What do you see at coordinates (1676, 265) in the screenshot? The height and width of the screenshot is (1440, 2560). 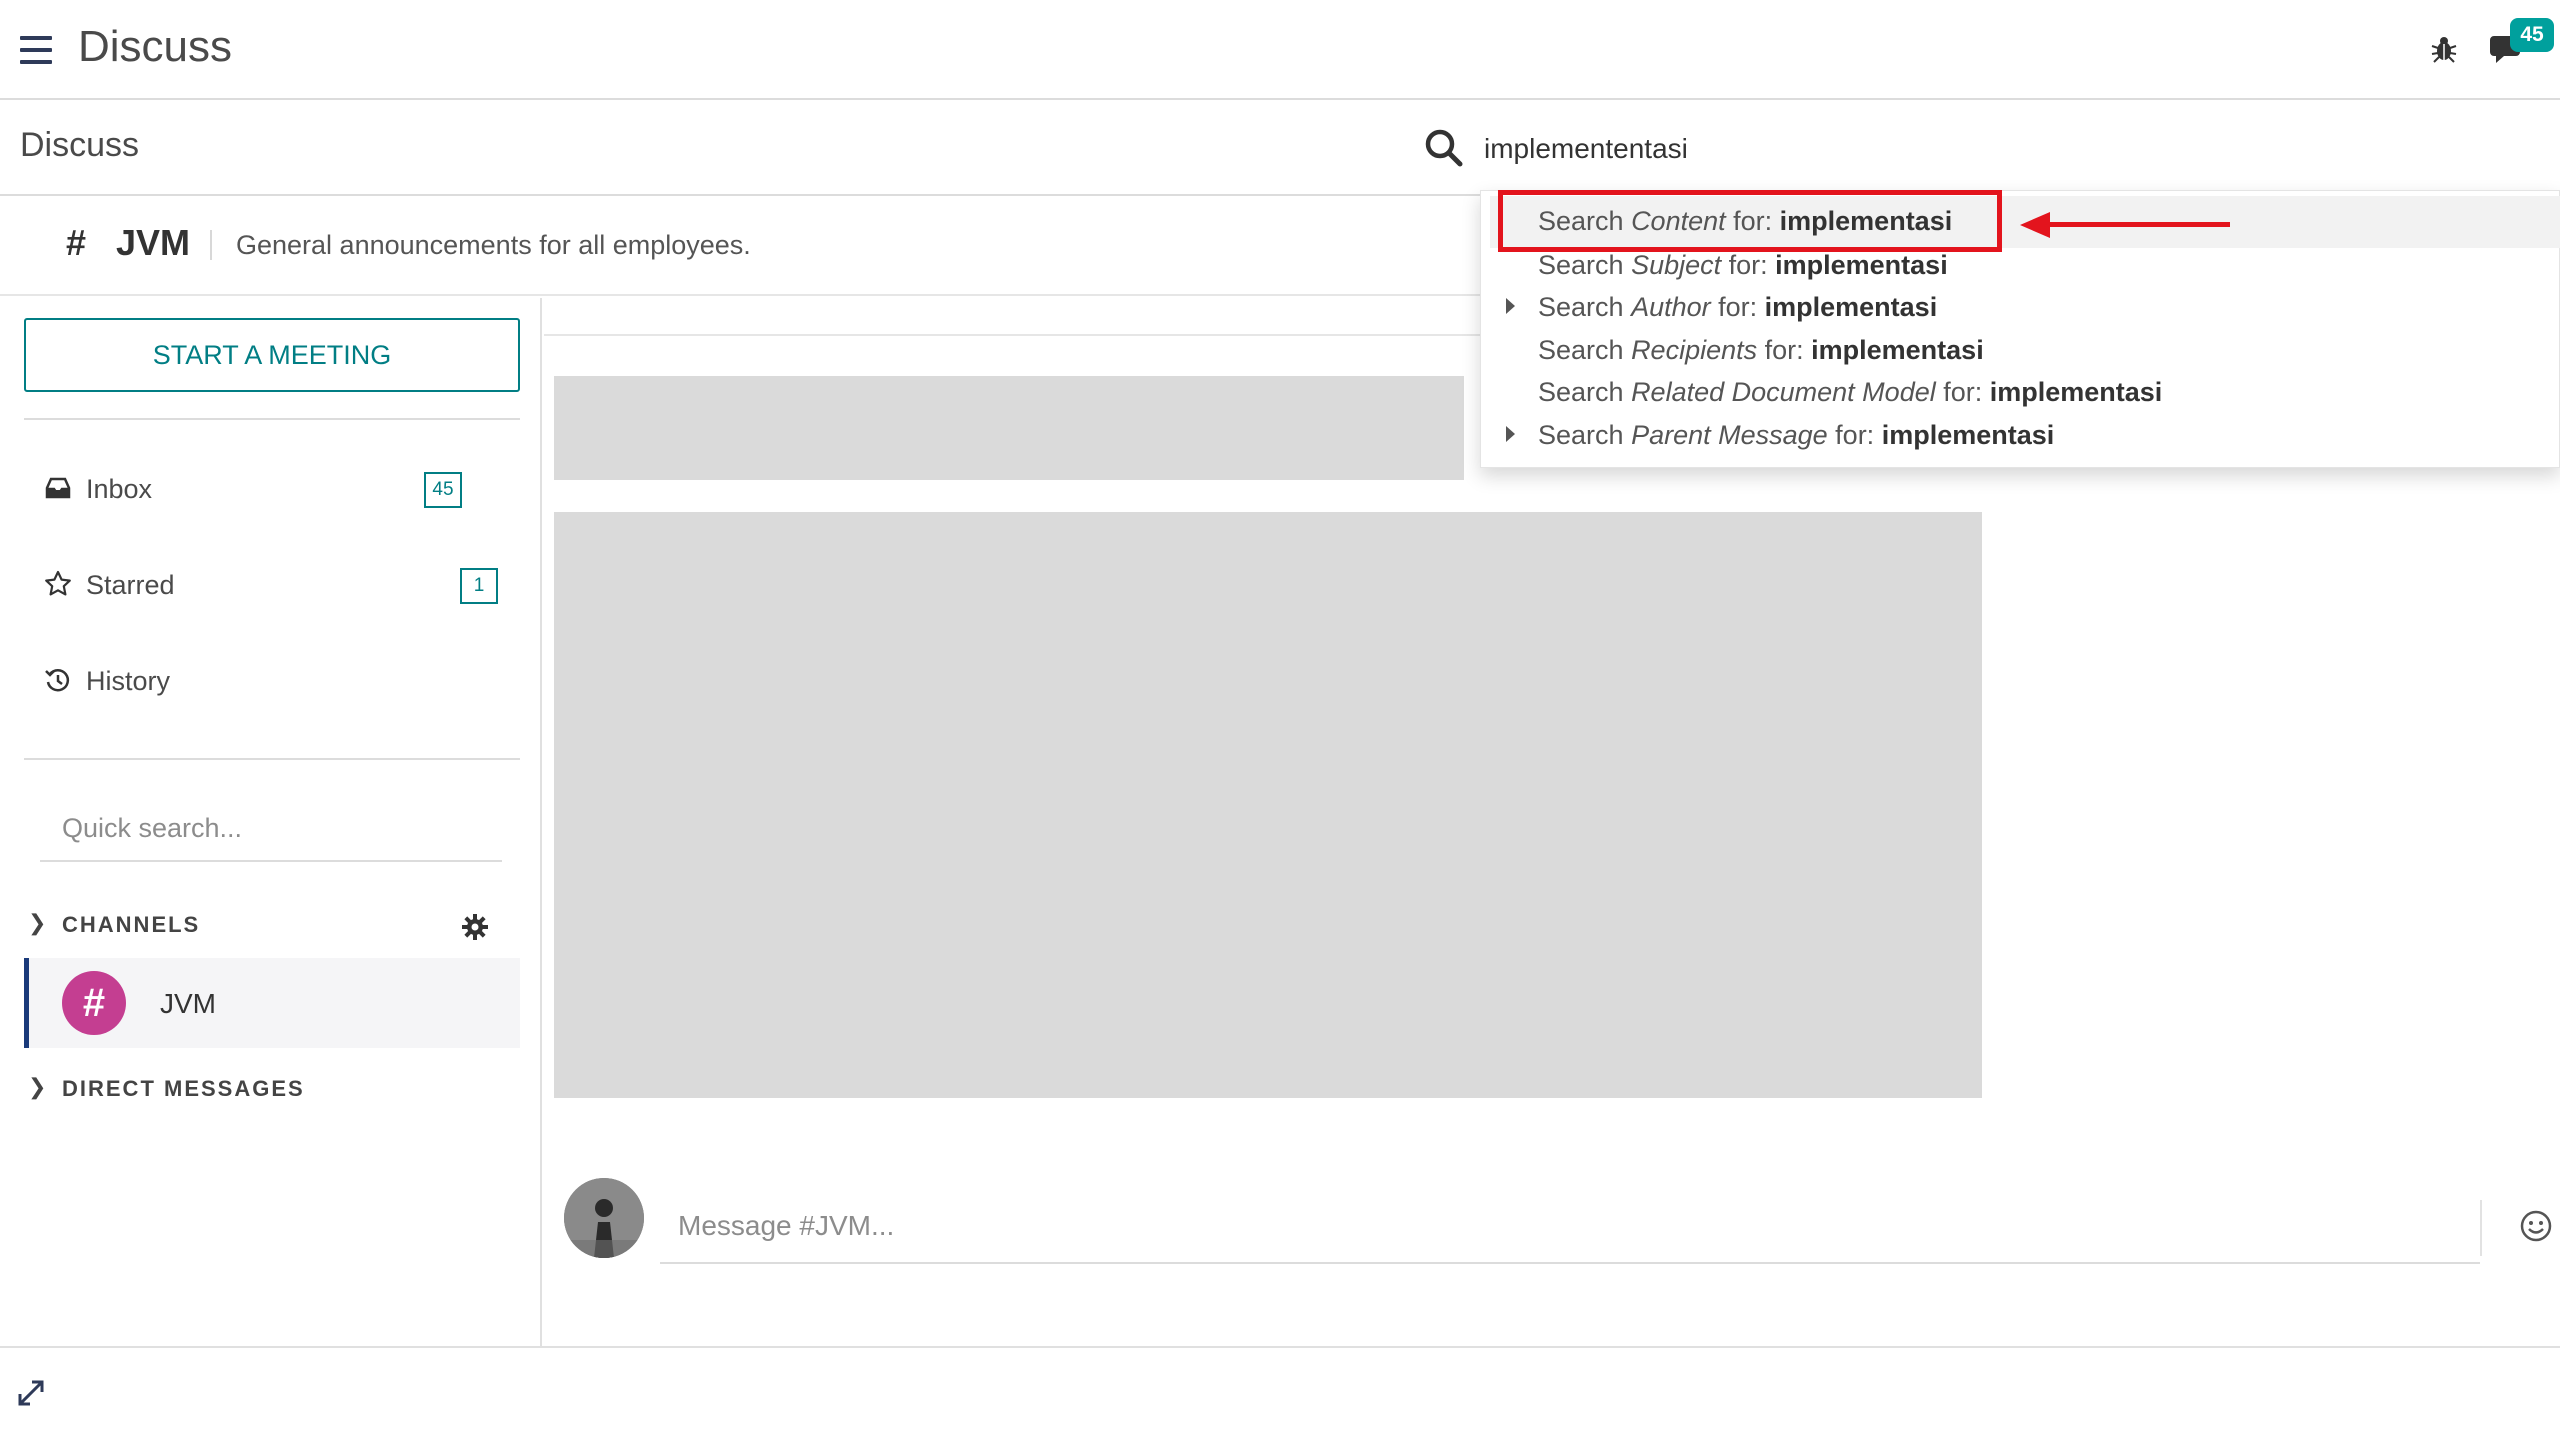 I see `autocomplete-field: Subject` at bounding box center [1676, 265].